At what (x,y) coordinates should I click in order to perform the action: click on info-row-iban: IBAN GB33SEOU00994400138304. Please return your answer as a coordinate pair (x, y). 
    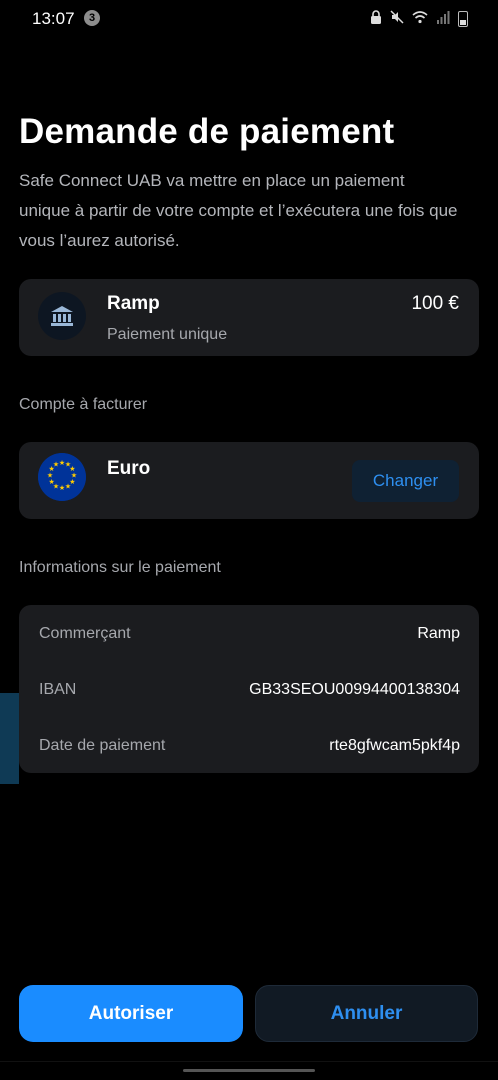
    Looking at the image, I should click on (249, 693).